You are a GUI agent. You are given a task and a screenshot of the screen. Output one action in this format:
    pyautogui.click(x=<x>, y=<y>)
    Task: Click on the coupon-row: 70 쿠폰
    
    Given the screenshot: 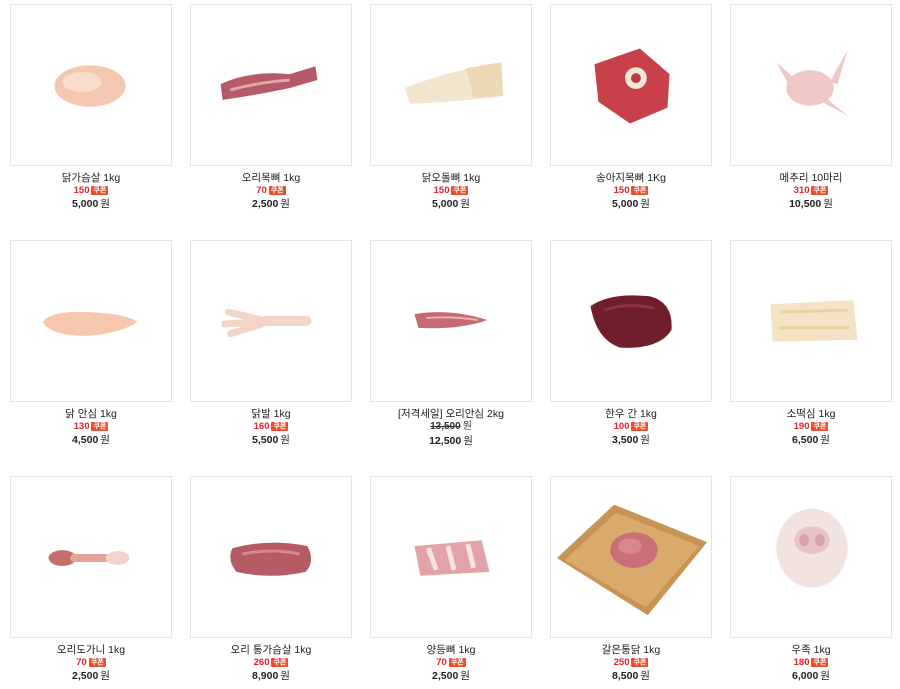 What is the action you would take?
    pyautogui.click(x=271, y=190)
    